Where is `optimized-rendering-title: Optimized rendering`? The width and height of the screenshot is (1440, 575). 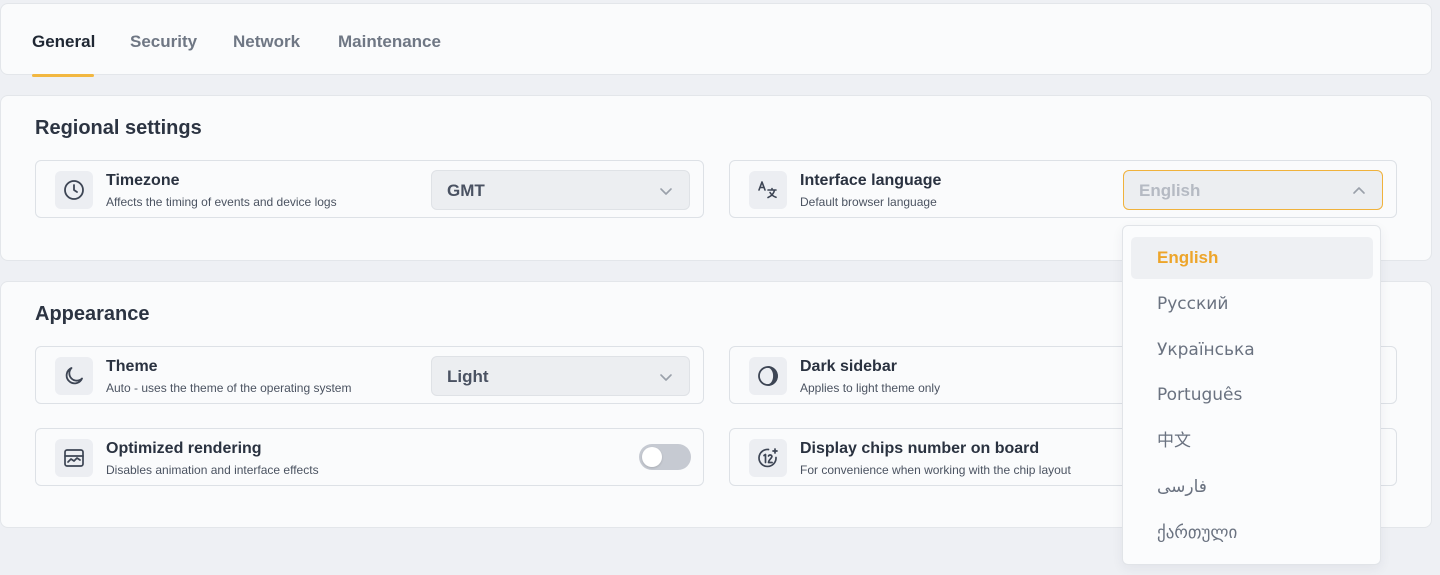 optimized-rendering-title: Optimized rendering is located at coordinates (184, 448).